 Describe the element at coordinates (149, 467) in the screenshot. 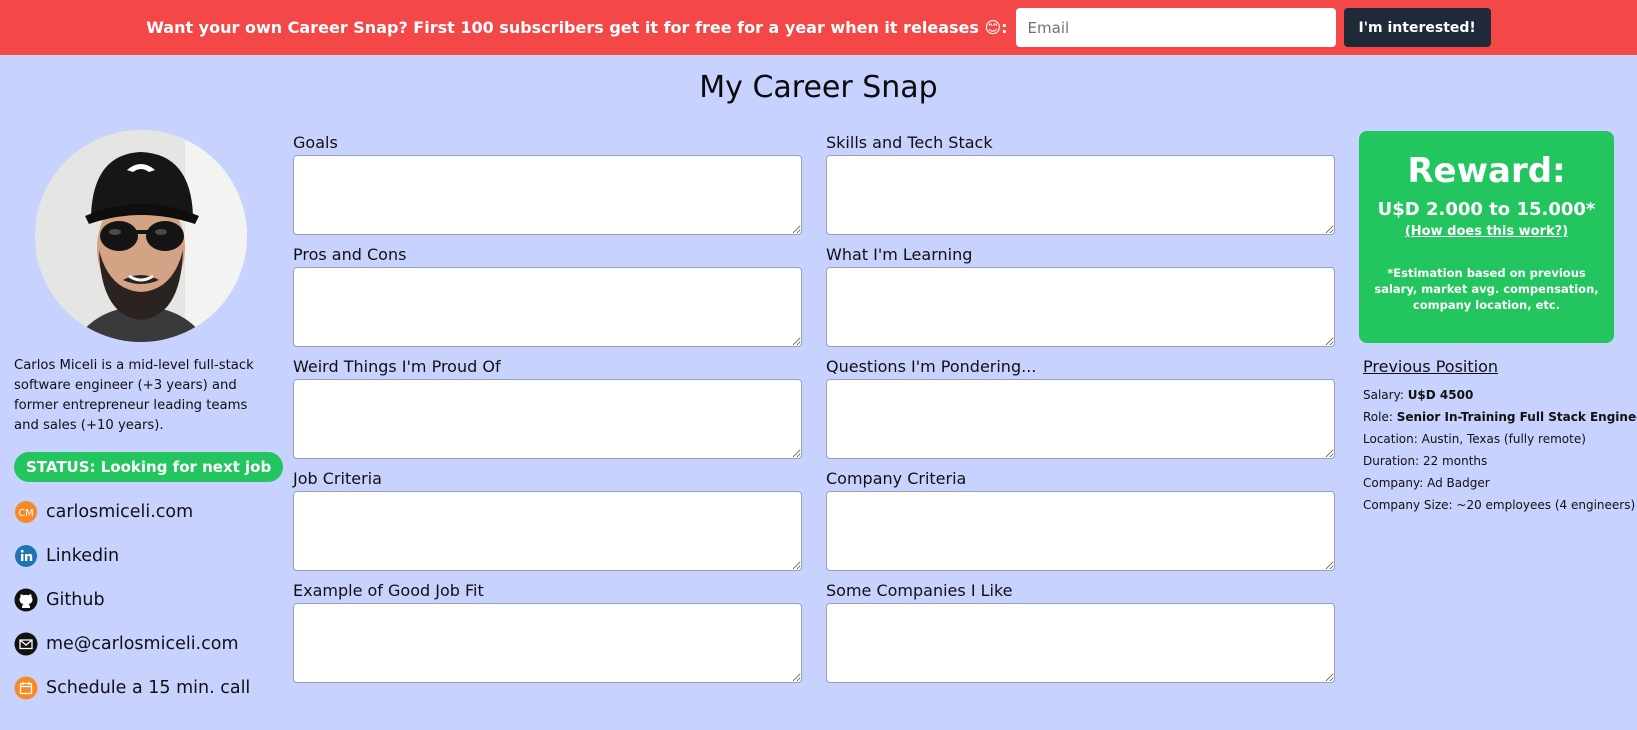

I see `status-badge: STATUS: Looking for next job` at that location.